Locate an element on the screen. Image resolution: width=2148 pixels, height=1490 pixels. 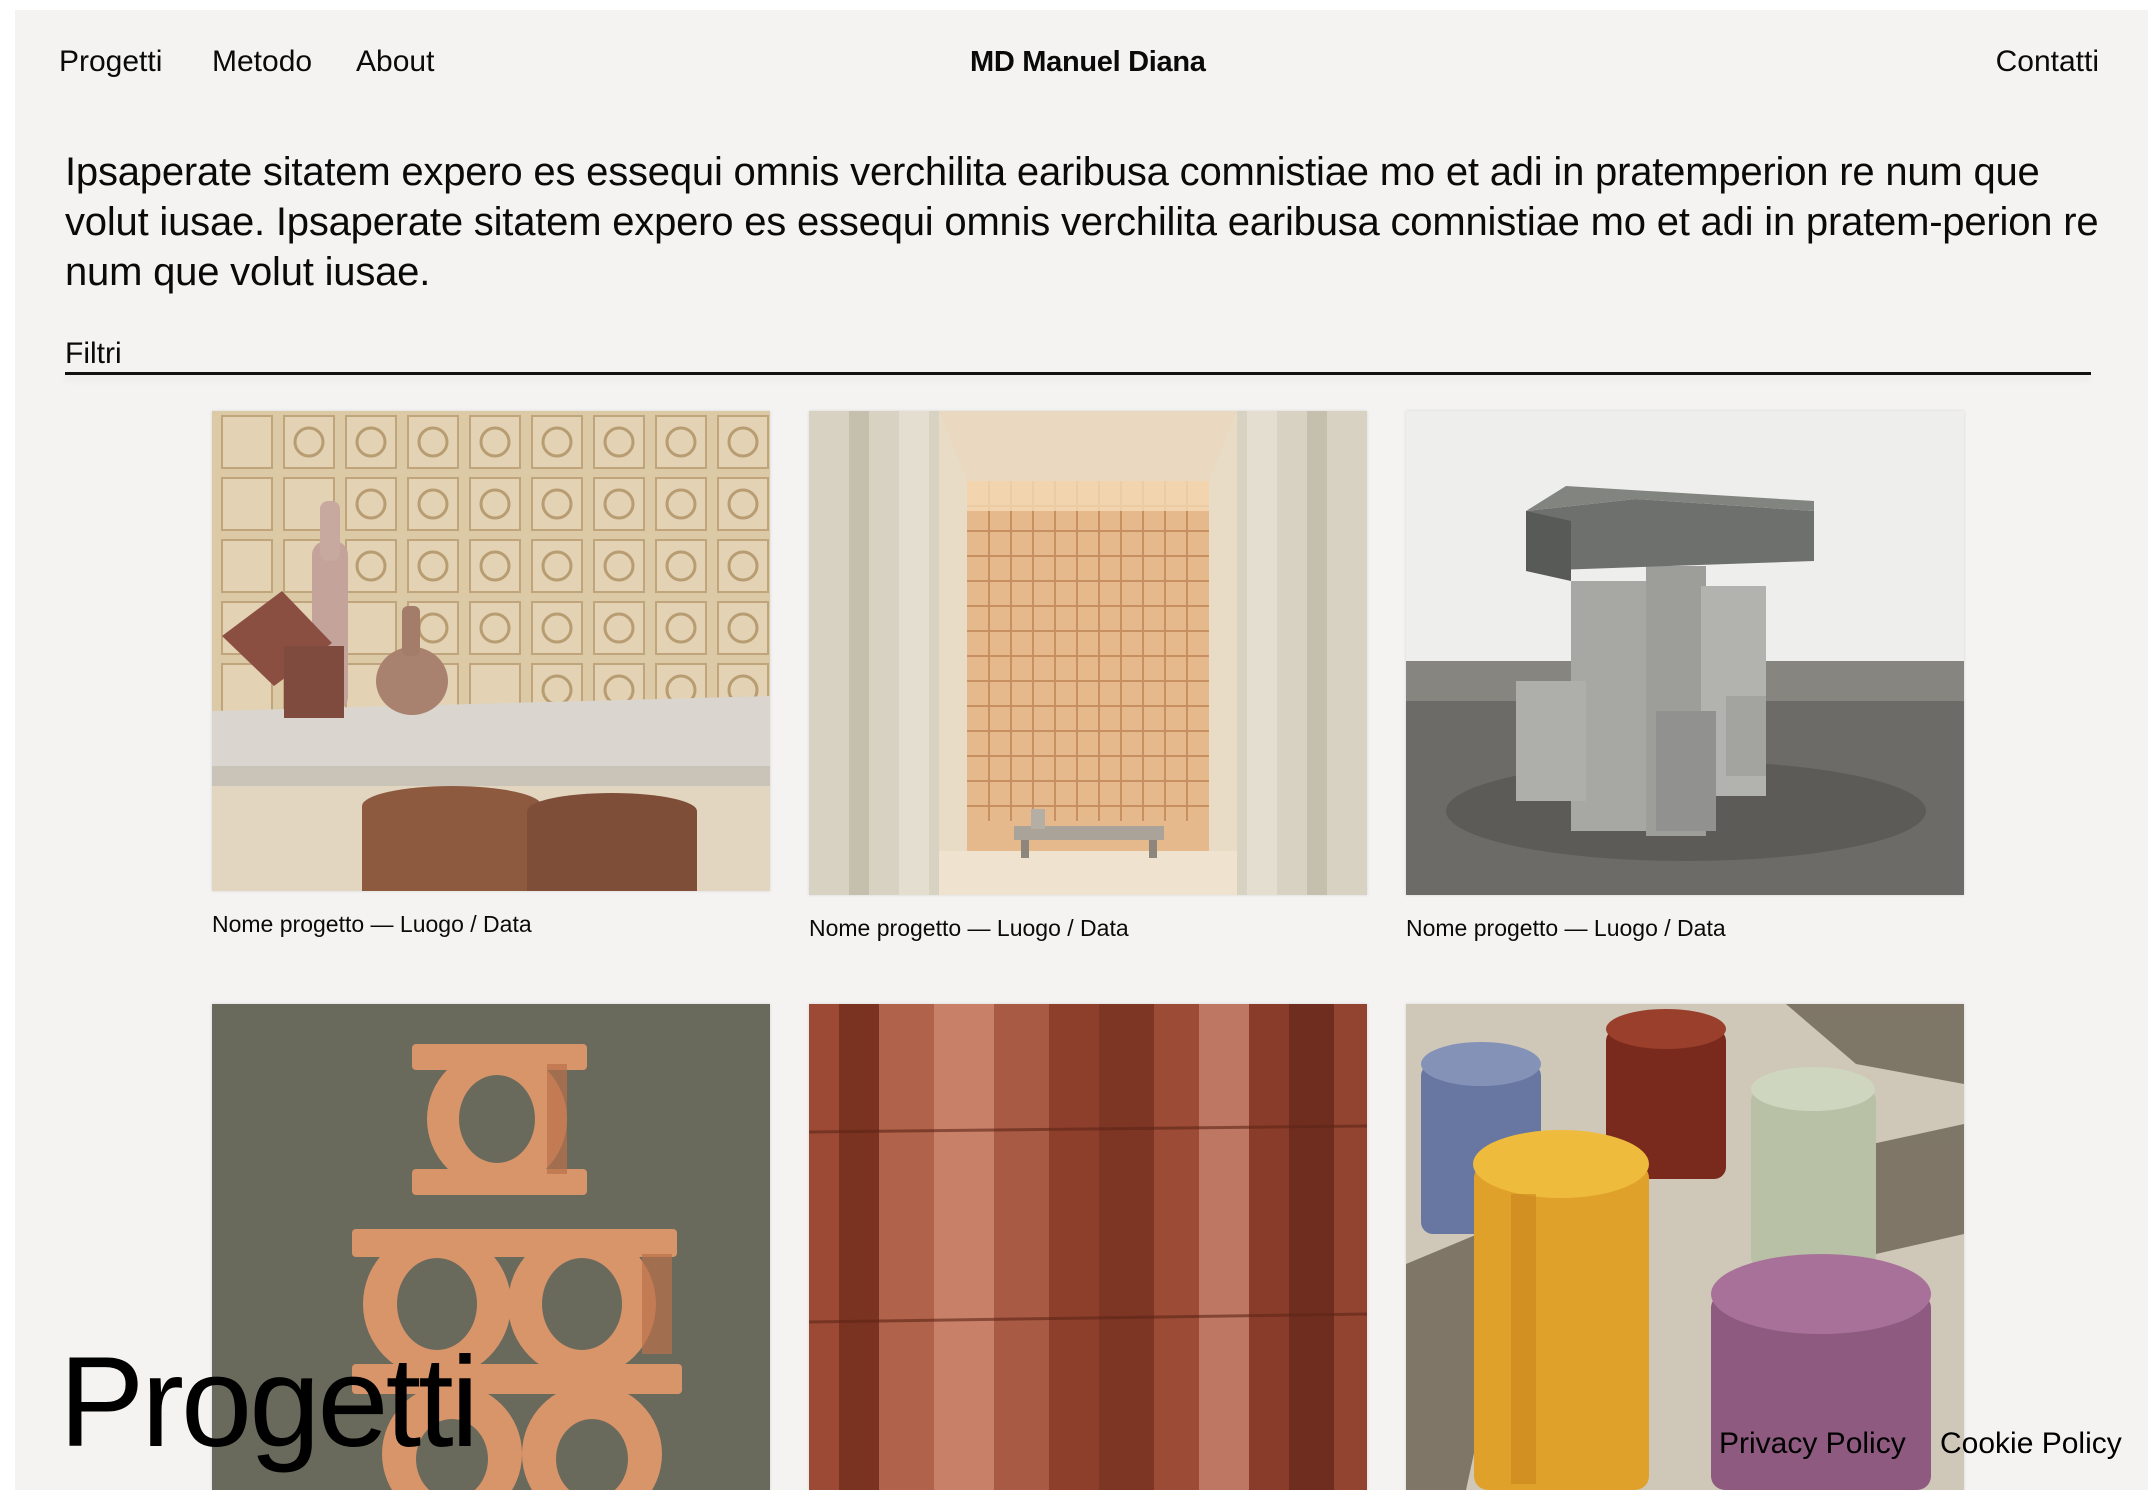
project-image-marble-stools is located at coordinates (1685, 1247).